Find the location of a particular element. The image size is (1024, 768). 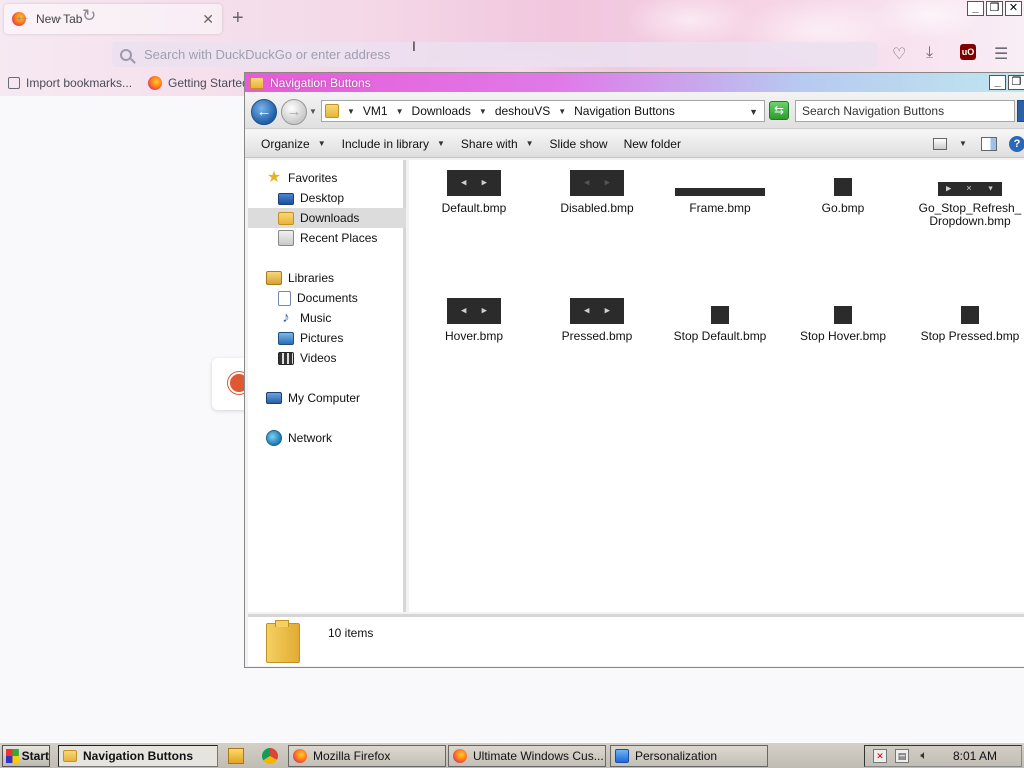

history-dropdown-icon: ▼ is located at coordinates (313, 111).